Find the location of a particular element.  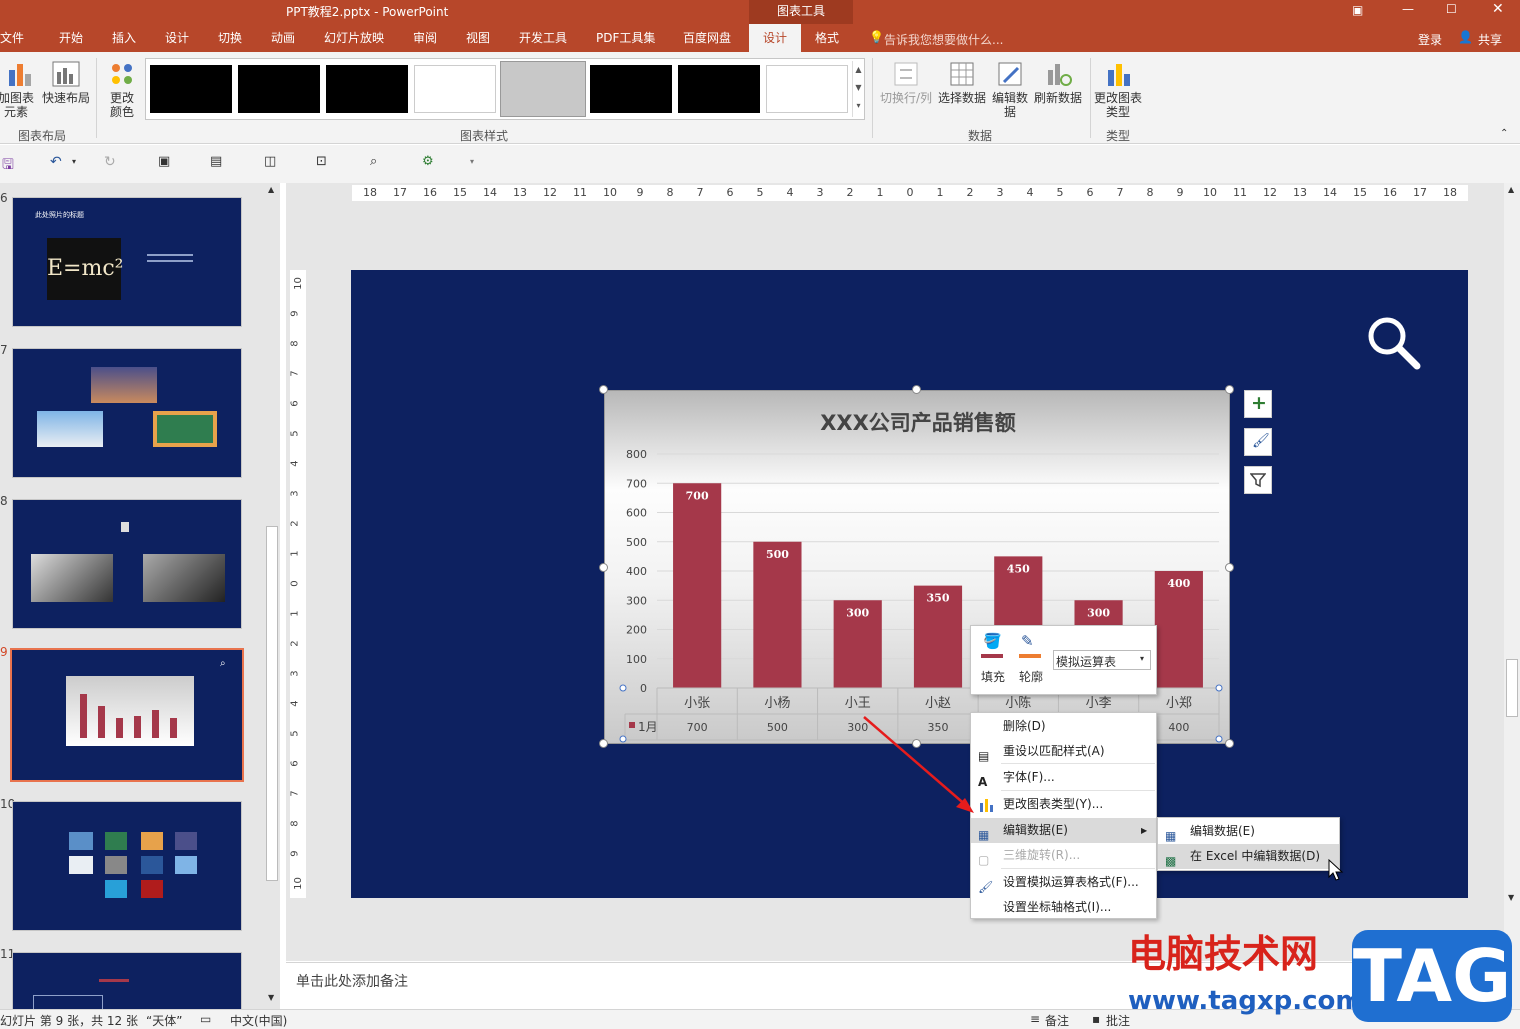

change-colors-button: 更改颜色 is located at coordinates (122, 89).